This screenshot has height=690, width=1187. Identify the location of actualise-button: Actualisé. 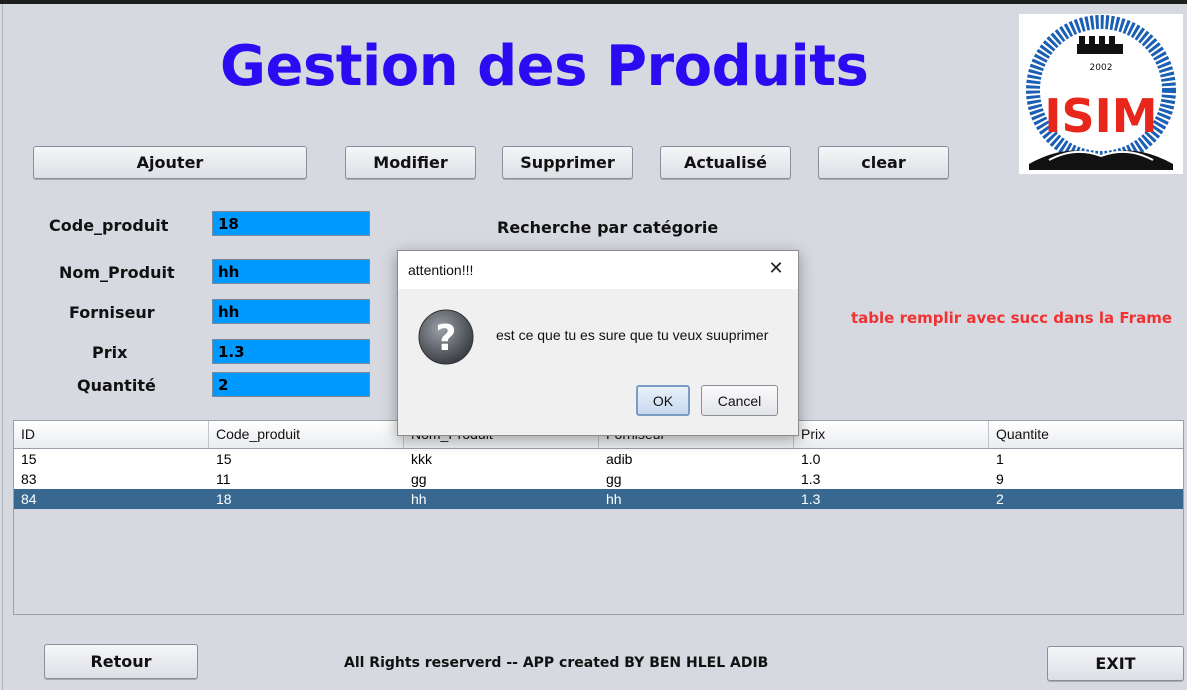
(725, 162).